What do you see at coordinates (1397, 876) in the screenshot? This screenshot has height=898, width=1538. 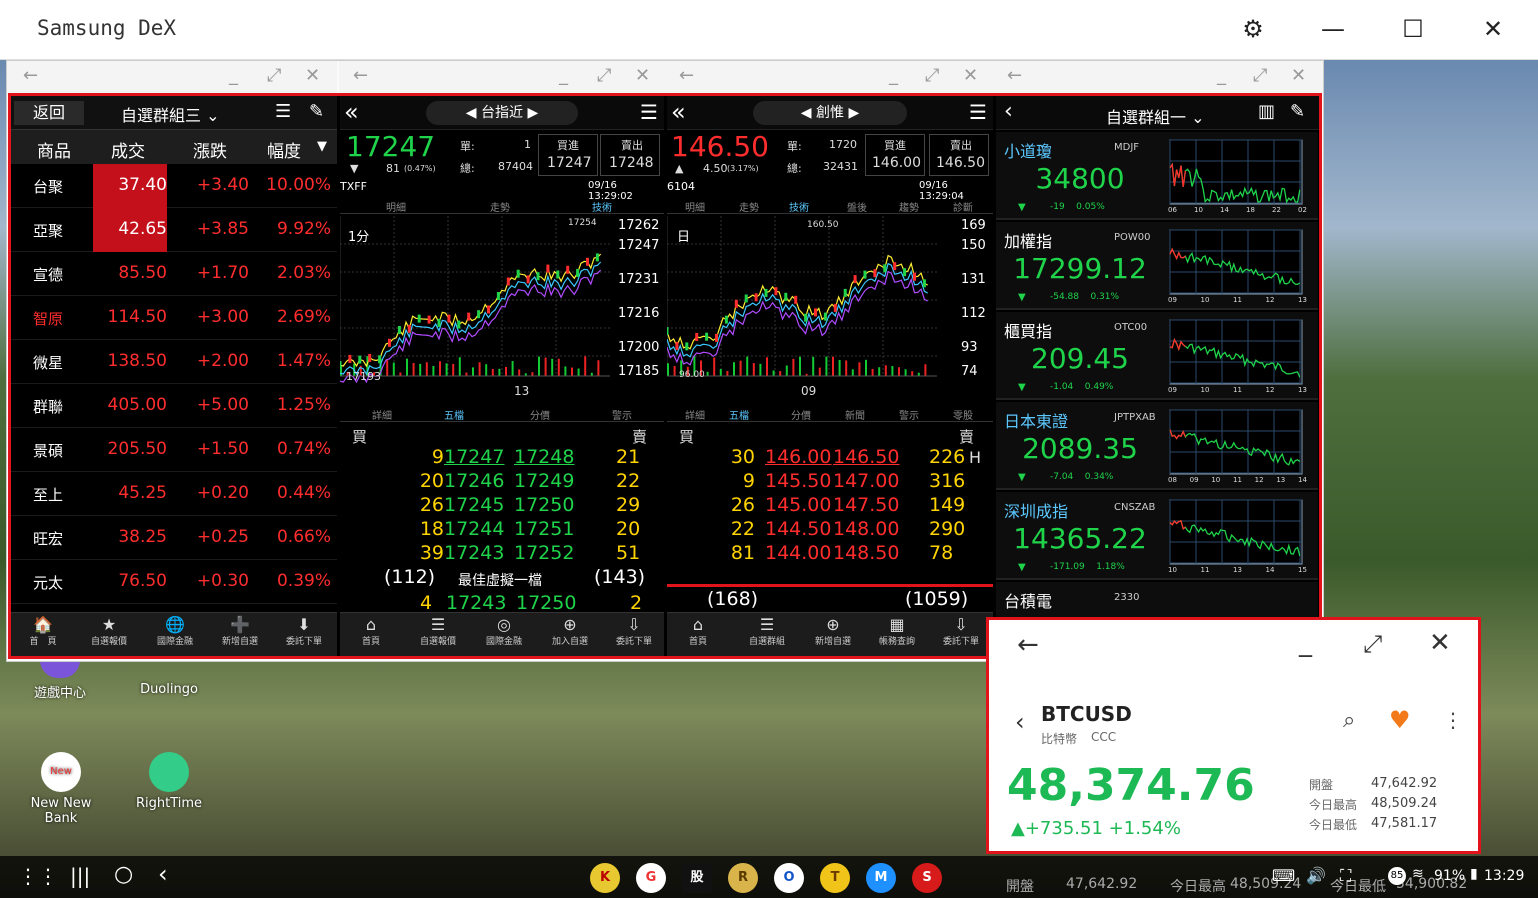 I see `notification-badge: 85` at bounding box center [1397, 876].